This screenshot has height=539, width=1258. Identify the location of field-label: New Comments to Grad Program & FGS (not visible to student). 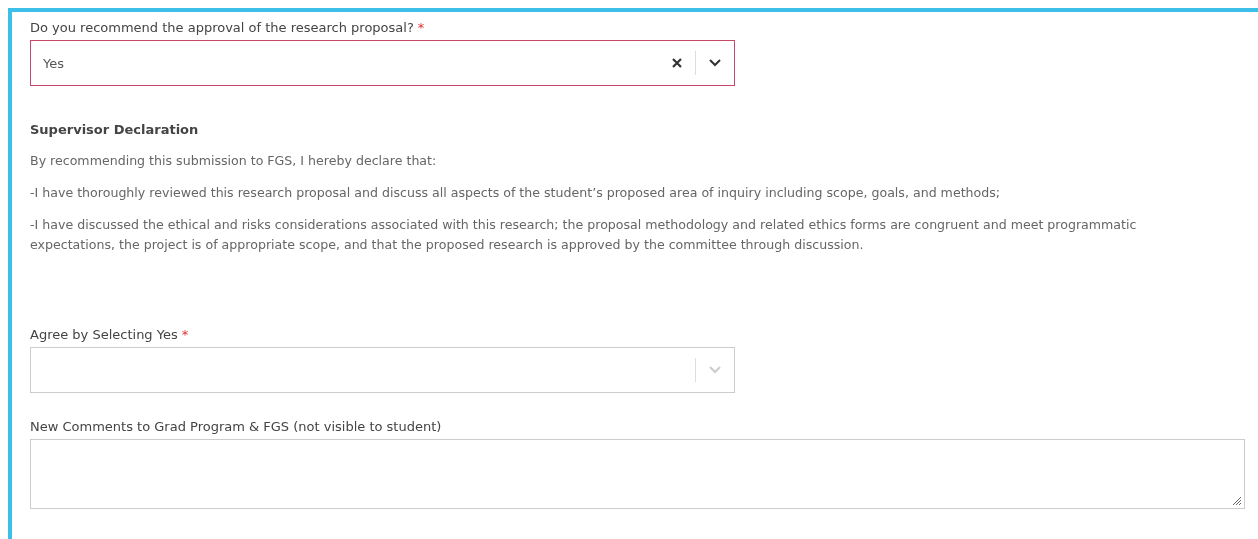
(236, 426).